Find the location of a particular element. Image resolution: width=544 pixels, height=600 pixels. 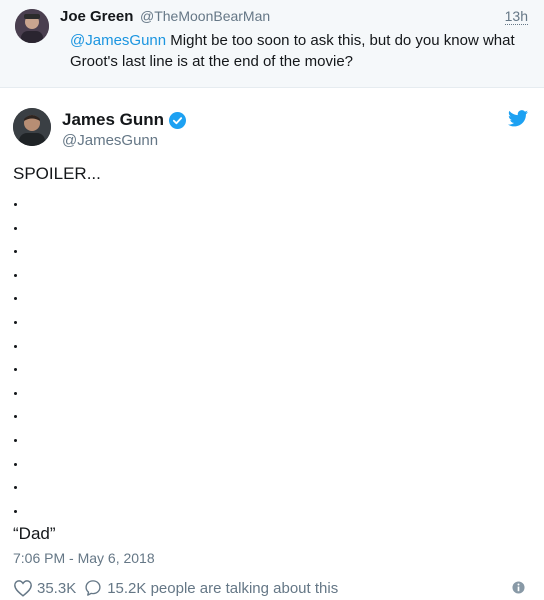

reply-time: 13h is located at coordinates (516, 17).